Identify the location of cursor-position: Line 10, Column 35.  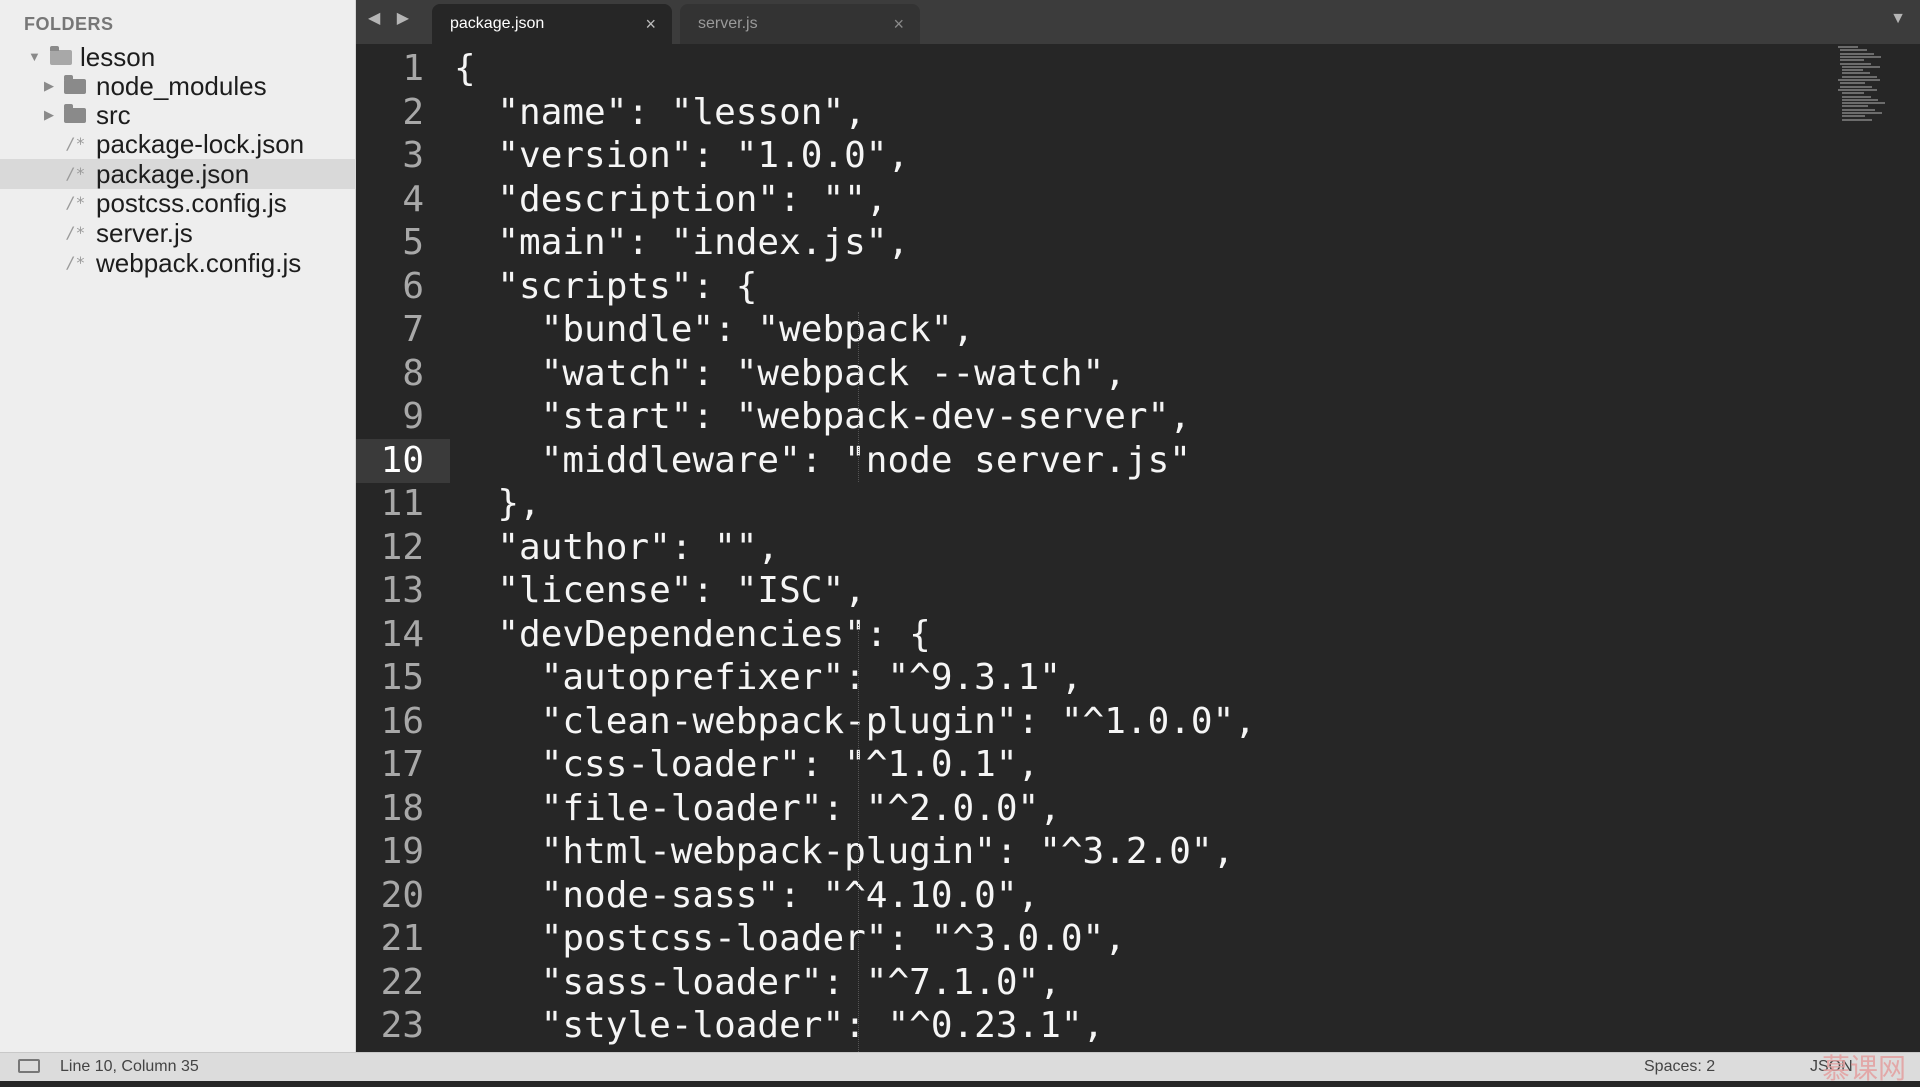
(129, 1066).